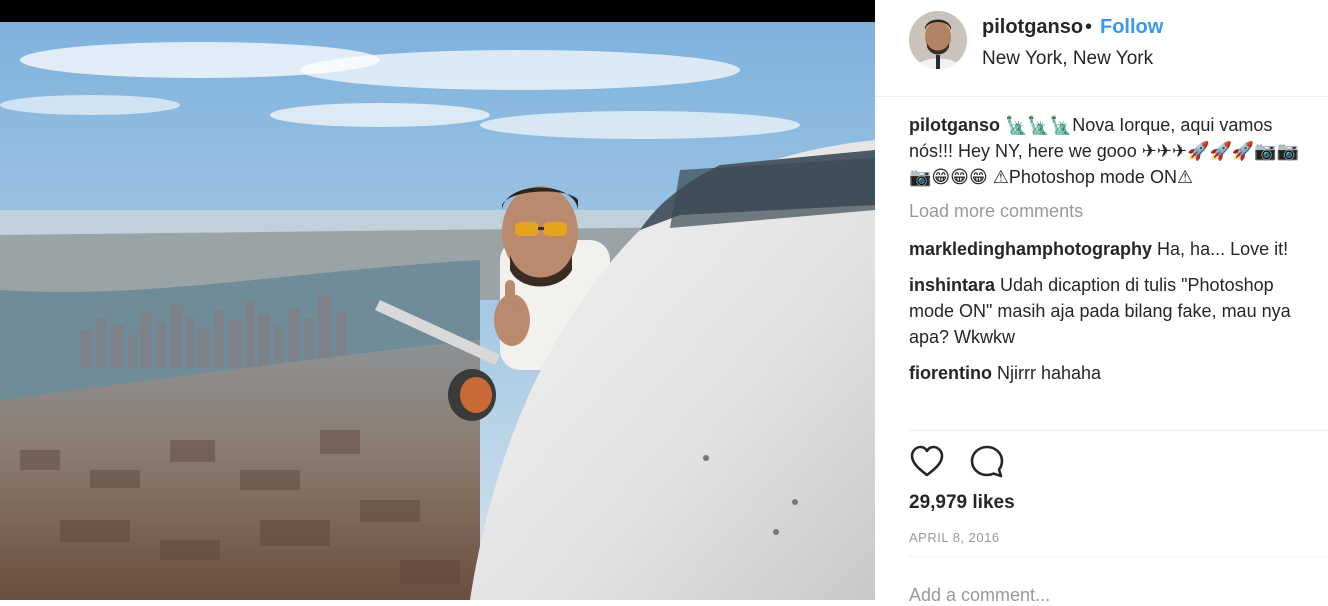 The width and height of the screenshot is (1328, 606). Describe the element at coordinates (952, 285) in the screenshot. I see `comment-username: inshintara` at that location.